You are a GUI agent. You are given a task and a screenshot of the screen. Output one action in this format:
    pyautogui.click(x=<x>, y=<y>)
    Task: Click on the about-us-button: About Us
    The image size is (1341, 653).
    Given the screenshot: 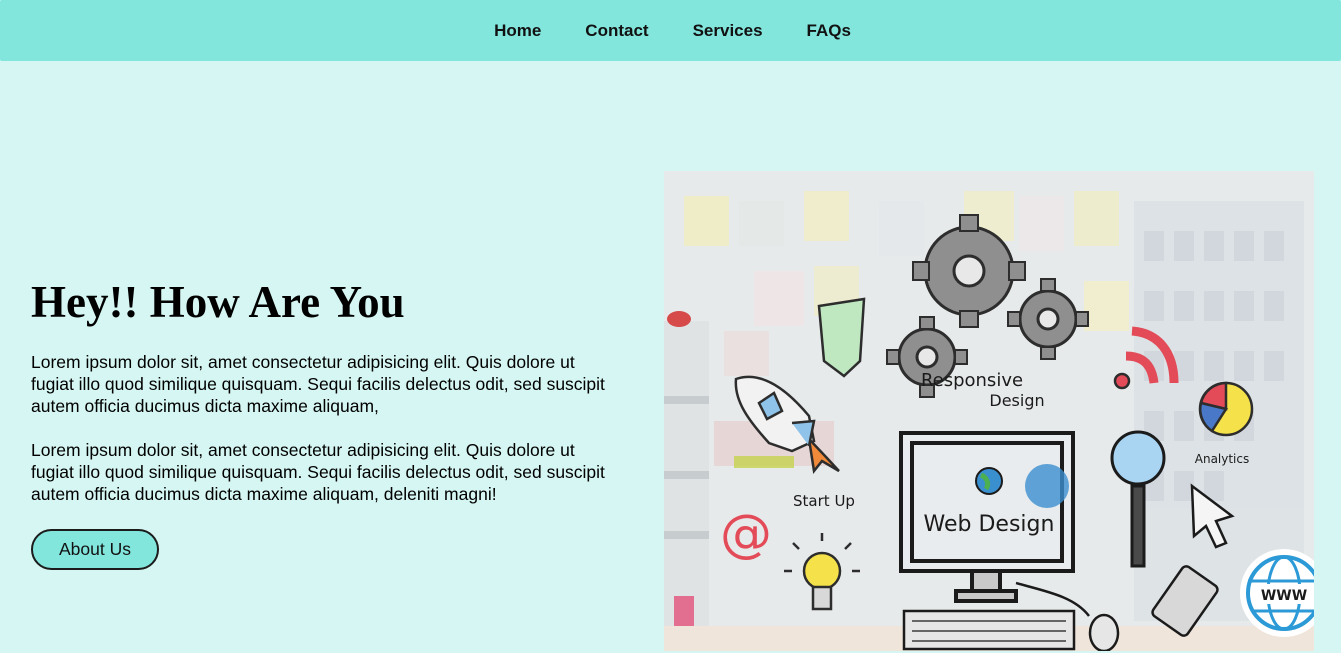 What is the action you would take?
    pyautogui.click(x=95, y=549)
    